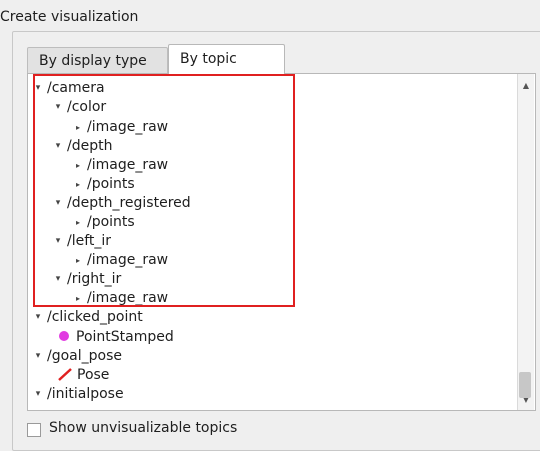 This screenshot has width=540, height=451. Describe the element at coordinates (526, 86) in the screenshot. I see `scroll-up-icon: ▲` at that location.